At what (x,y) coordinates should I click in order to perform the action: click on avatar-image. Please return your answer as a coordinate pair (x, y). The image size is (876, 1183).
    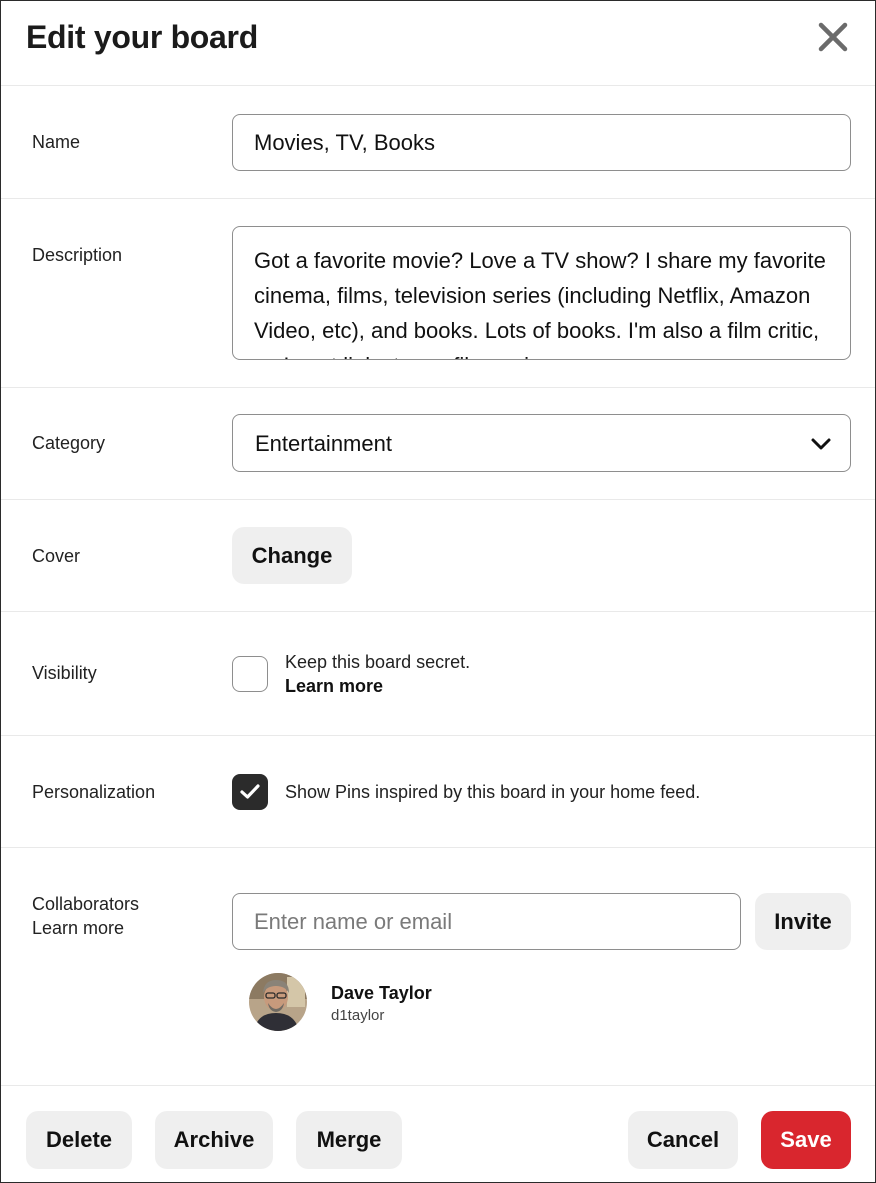
    Looking at the image, I should click on (278, 1002).